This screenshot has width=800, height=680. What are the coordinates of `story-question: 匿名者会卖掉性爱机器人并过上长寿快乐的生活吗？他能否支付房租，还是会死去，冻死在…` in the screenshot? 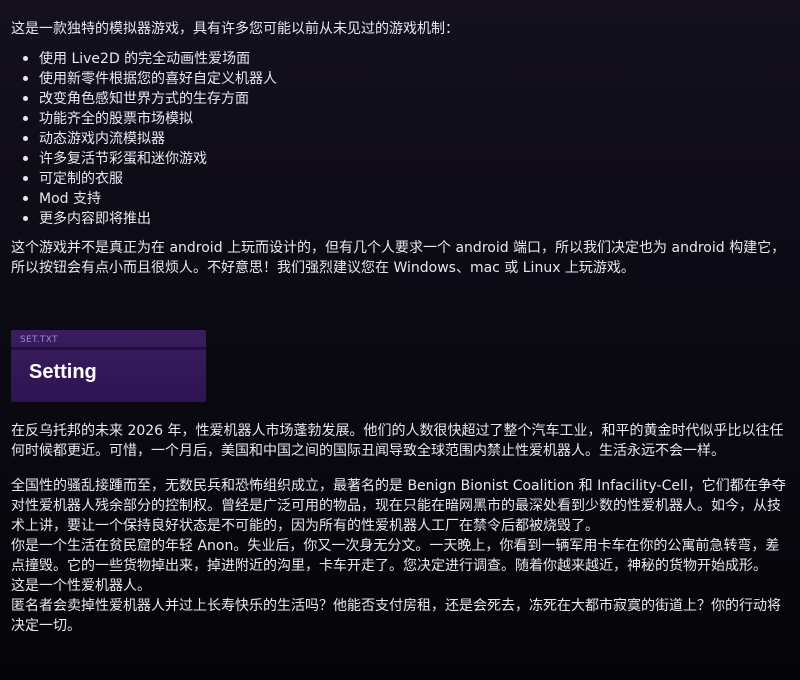 It's located at (396, 616).